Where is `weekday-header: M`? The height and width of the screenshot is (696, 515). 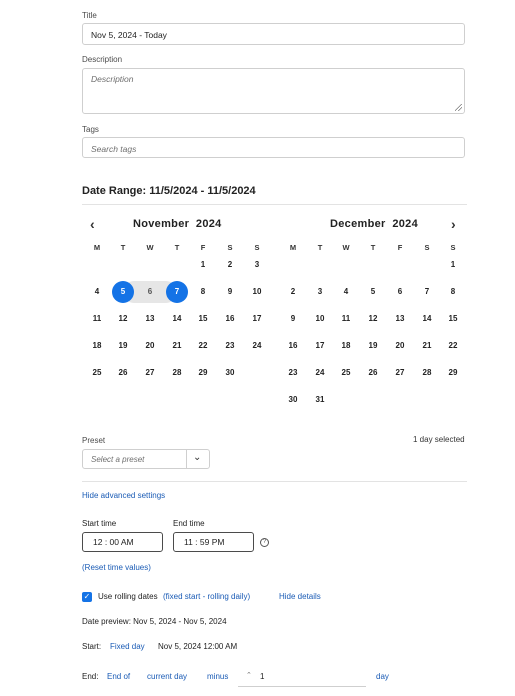 weekday-header: M is located at coordinates (97, 247).